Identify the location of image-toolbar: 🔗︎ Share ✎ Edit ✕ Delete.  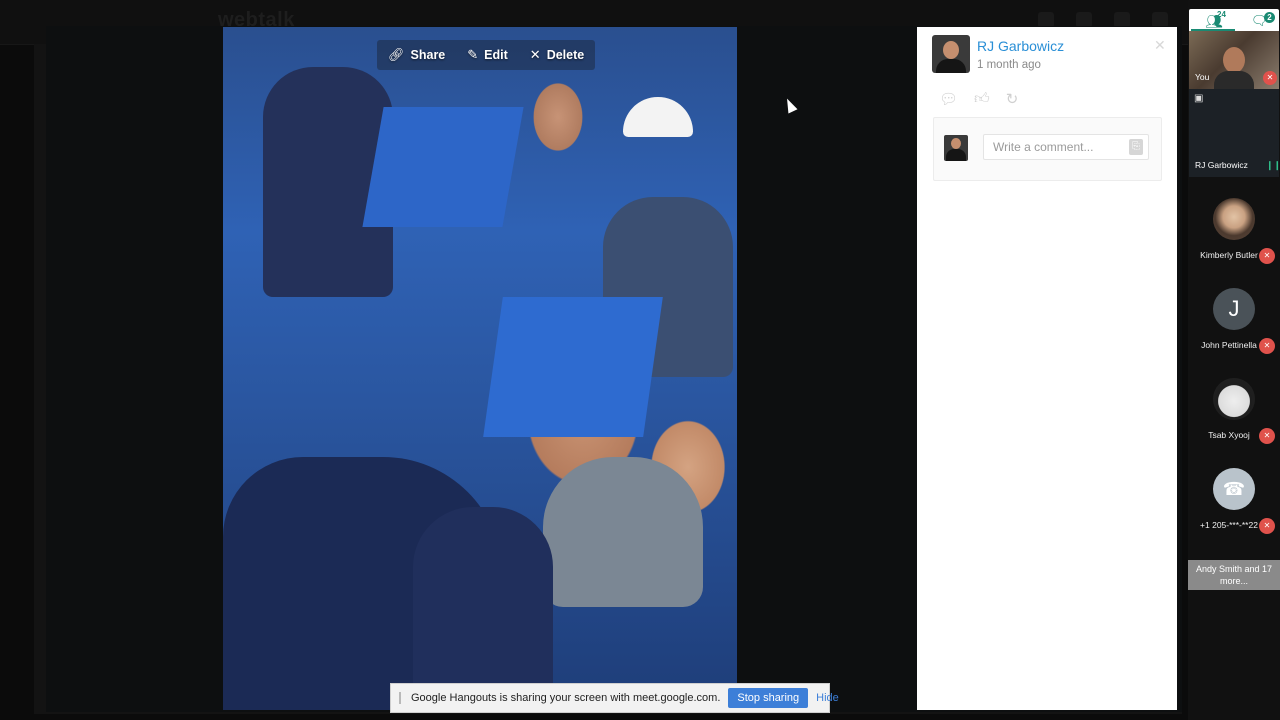
(486, 55).